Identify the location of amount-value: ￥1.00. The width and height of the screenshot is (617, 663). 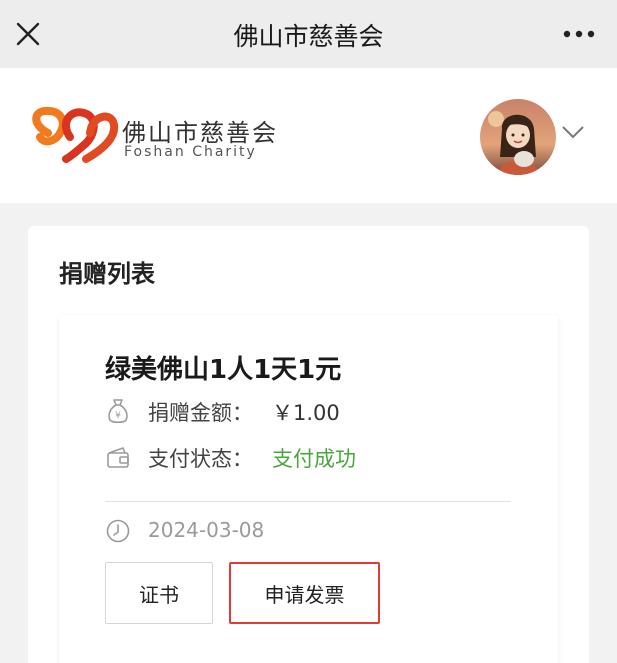
(306, 413).